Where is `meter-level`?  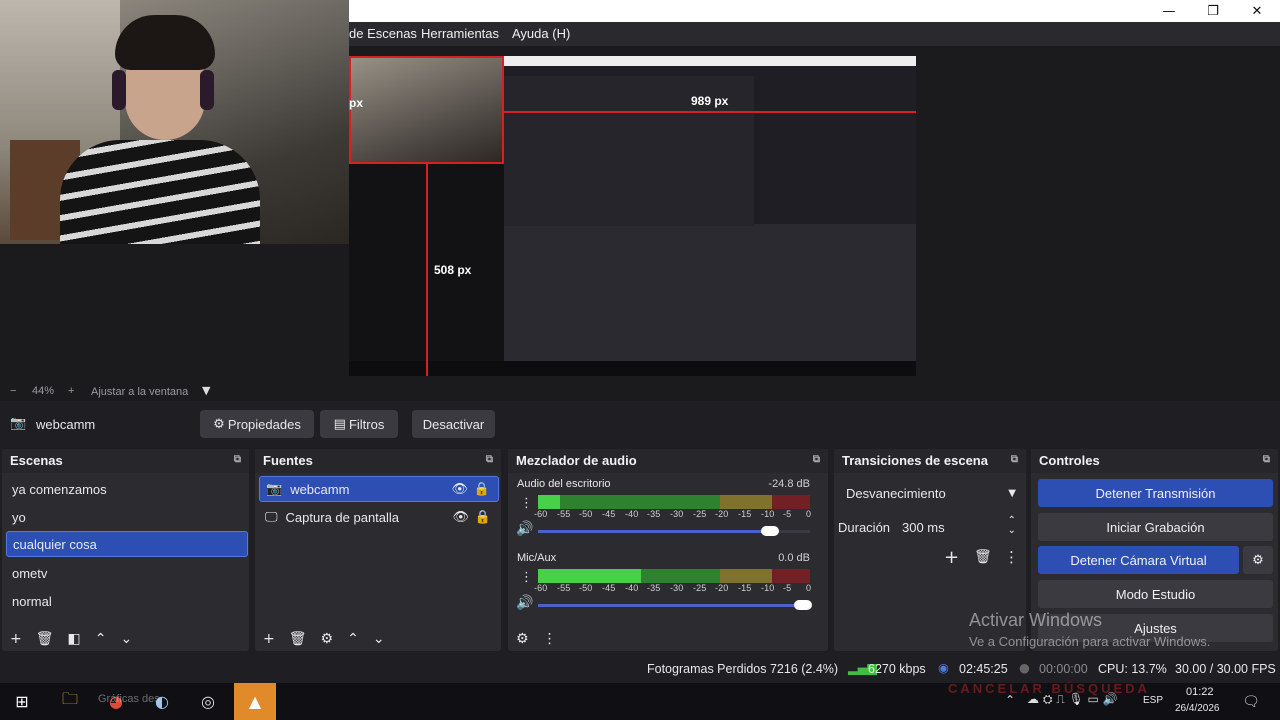
meter-level is located at coordinates (549, 502).